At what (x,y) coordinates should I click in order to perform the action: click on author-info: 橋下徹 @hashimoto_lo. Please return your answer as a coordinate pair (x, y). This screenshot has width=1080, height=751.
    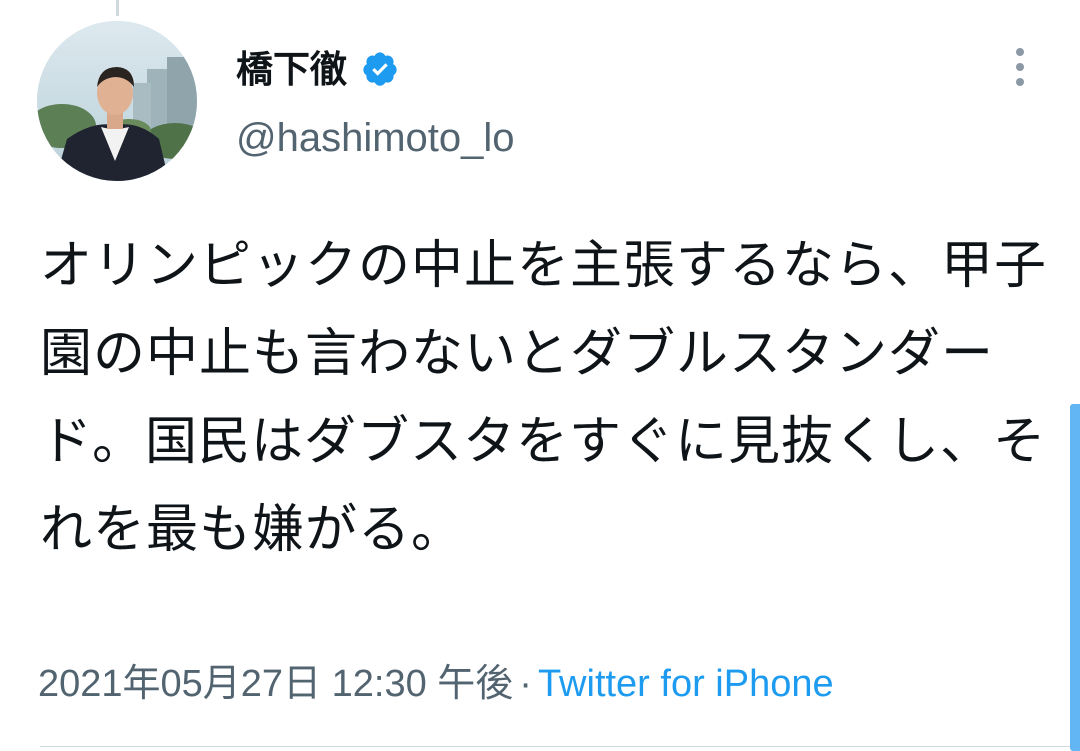
    Looking at the image, I should click on (596, 106).